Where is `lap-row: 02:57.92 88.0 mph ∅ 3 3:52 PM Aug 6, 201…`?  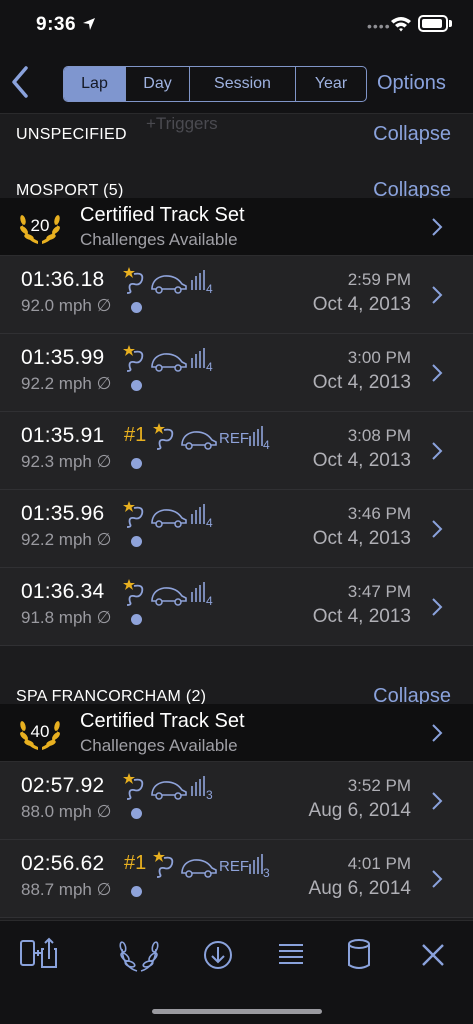 lap-row: 02:57.92 88.0 mph ∅ 3 3:52 PM Aug 6, 201… is located at coordinates (236, 801).